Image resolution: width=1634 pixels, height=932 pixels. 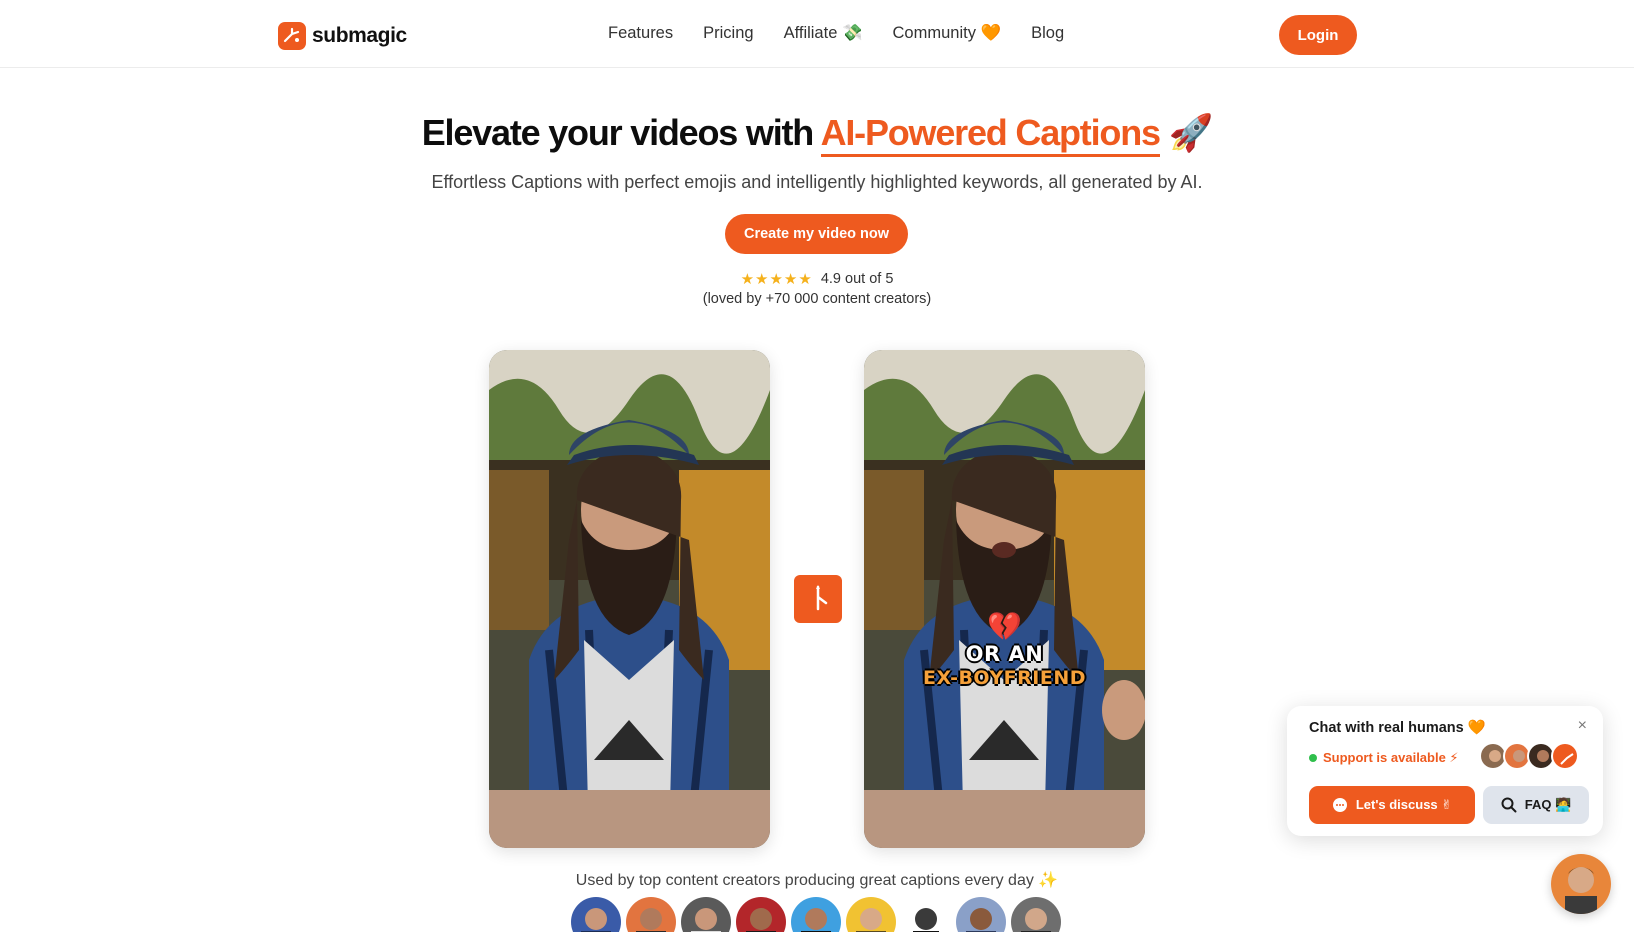 What do you see at coordinates (1509, 805) in the screenshot?
I see `search-icon` at bounding box center [1509, 805].